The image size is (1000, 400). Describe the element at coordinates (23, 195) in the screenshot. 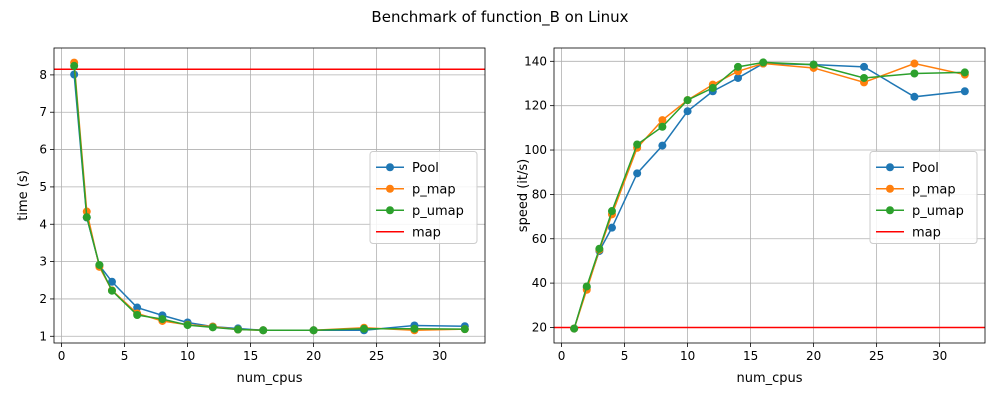

I see `y-axis-label: time (s)` at that location.